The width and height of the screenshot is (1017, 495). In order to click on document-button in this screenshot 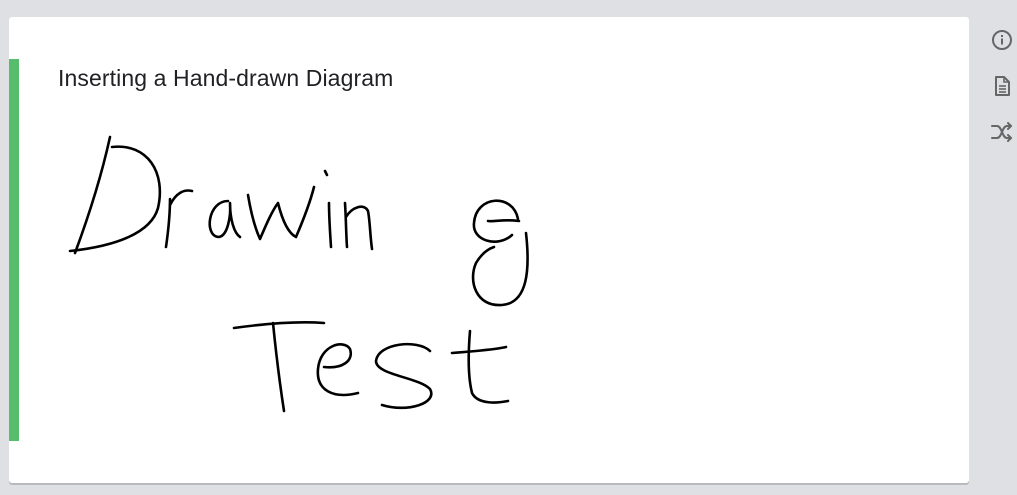, I will do `click(1002, 86)`.